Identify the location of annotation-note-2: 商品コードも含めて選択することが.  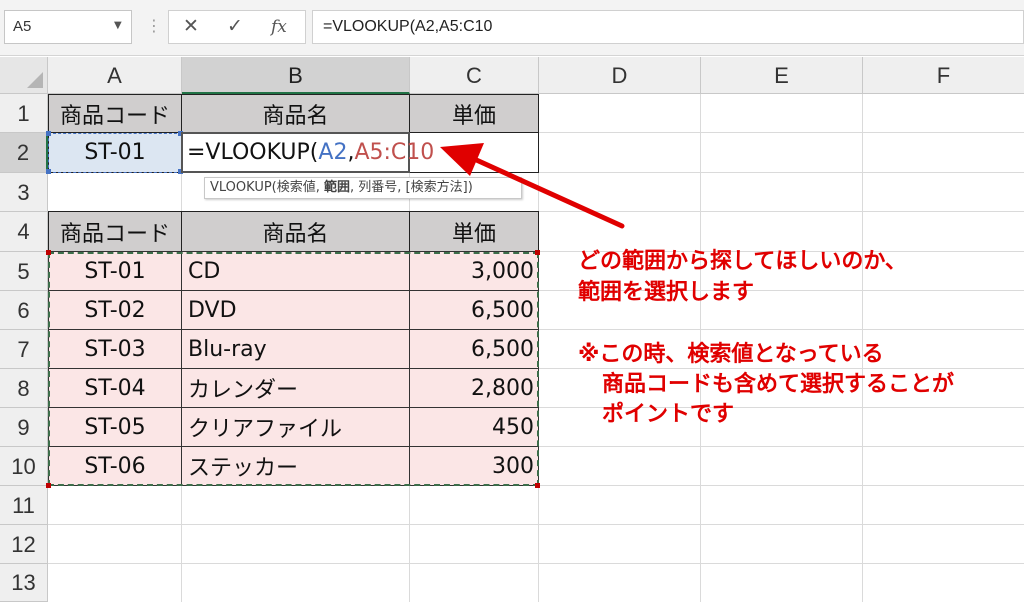
(778, 384).